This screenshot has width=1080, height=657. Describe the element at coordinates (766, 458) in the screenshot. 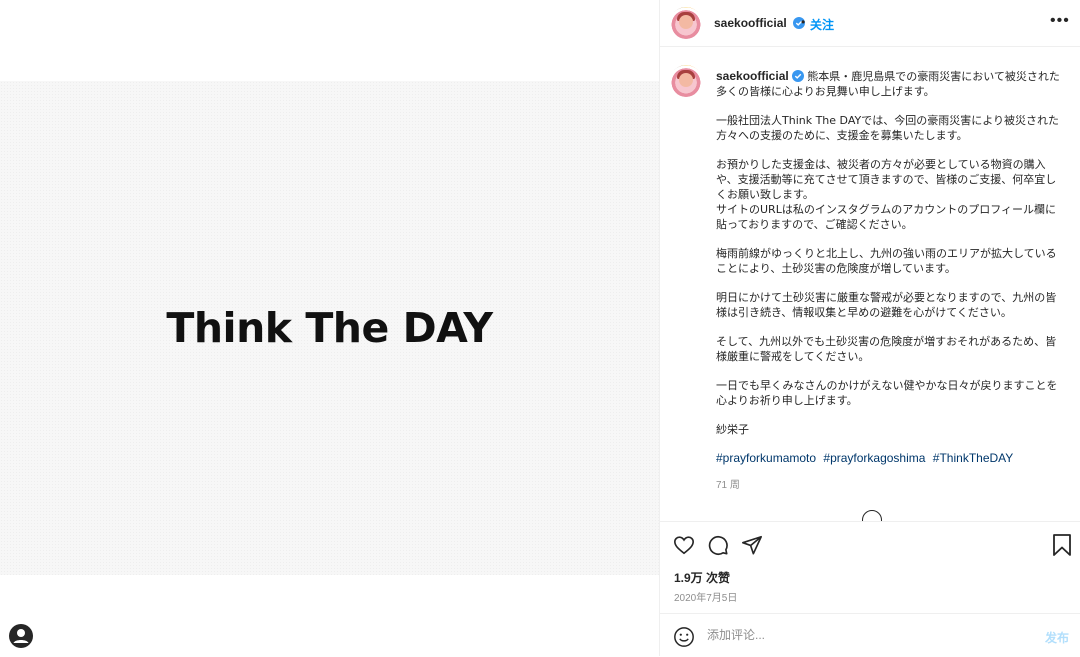

I see `hashtag-link: #prayforkumamoto` at that location.